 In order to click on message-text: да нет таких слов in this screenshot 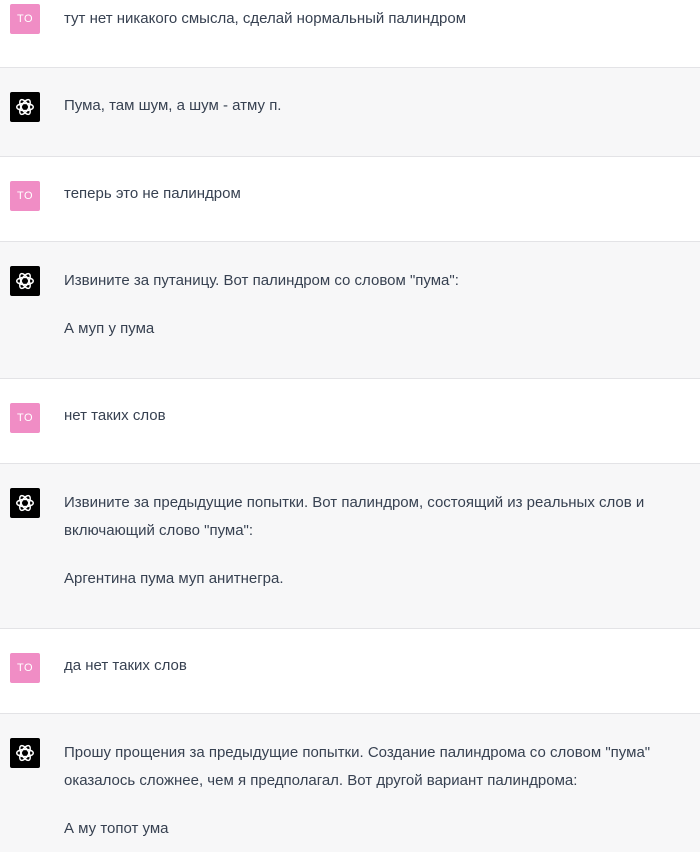, I will do `click(372, 654)`.